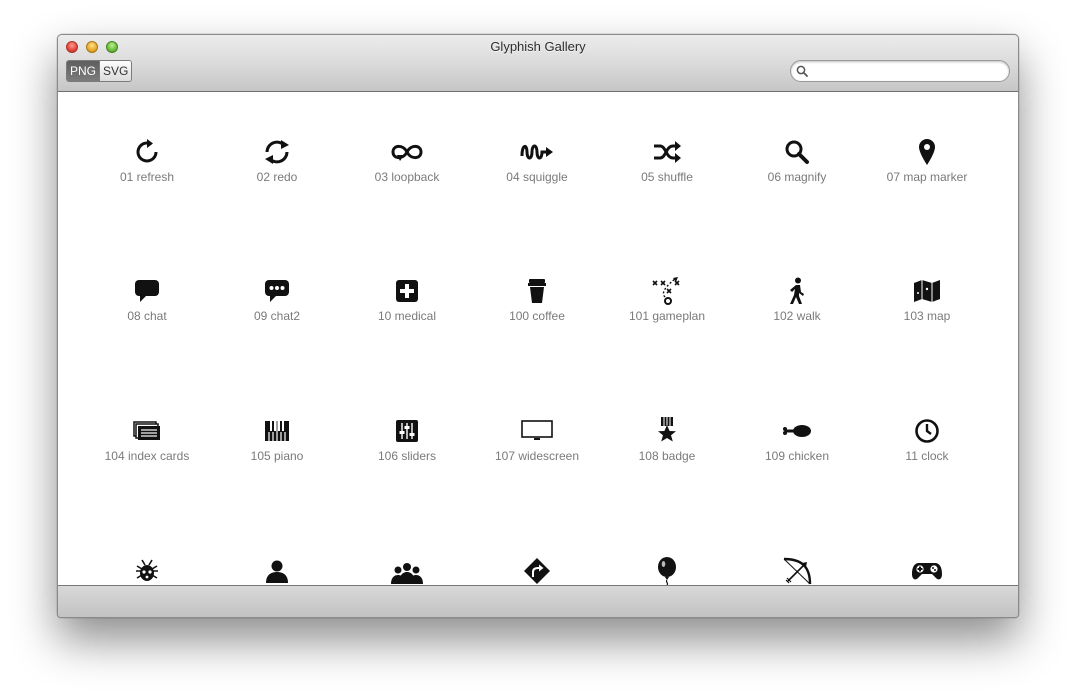  I want to click on piano-icon, so click(277, 431).